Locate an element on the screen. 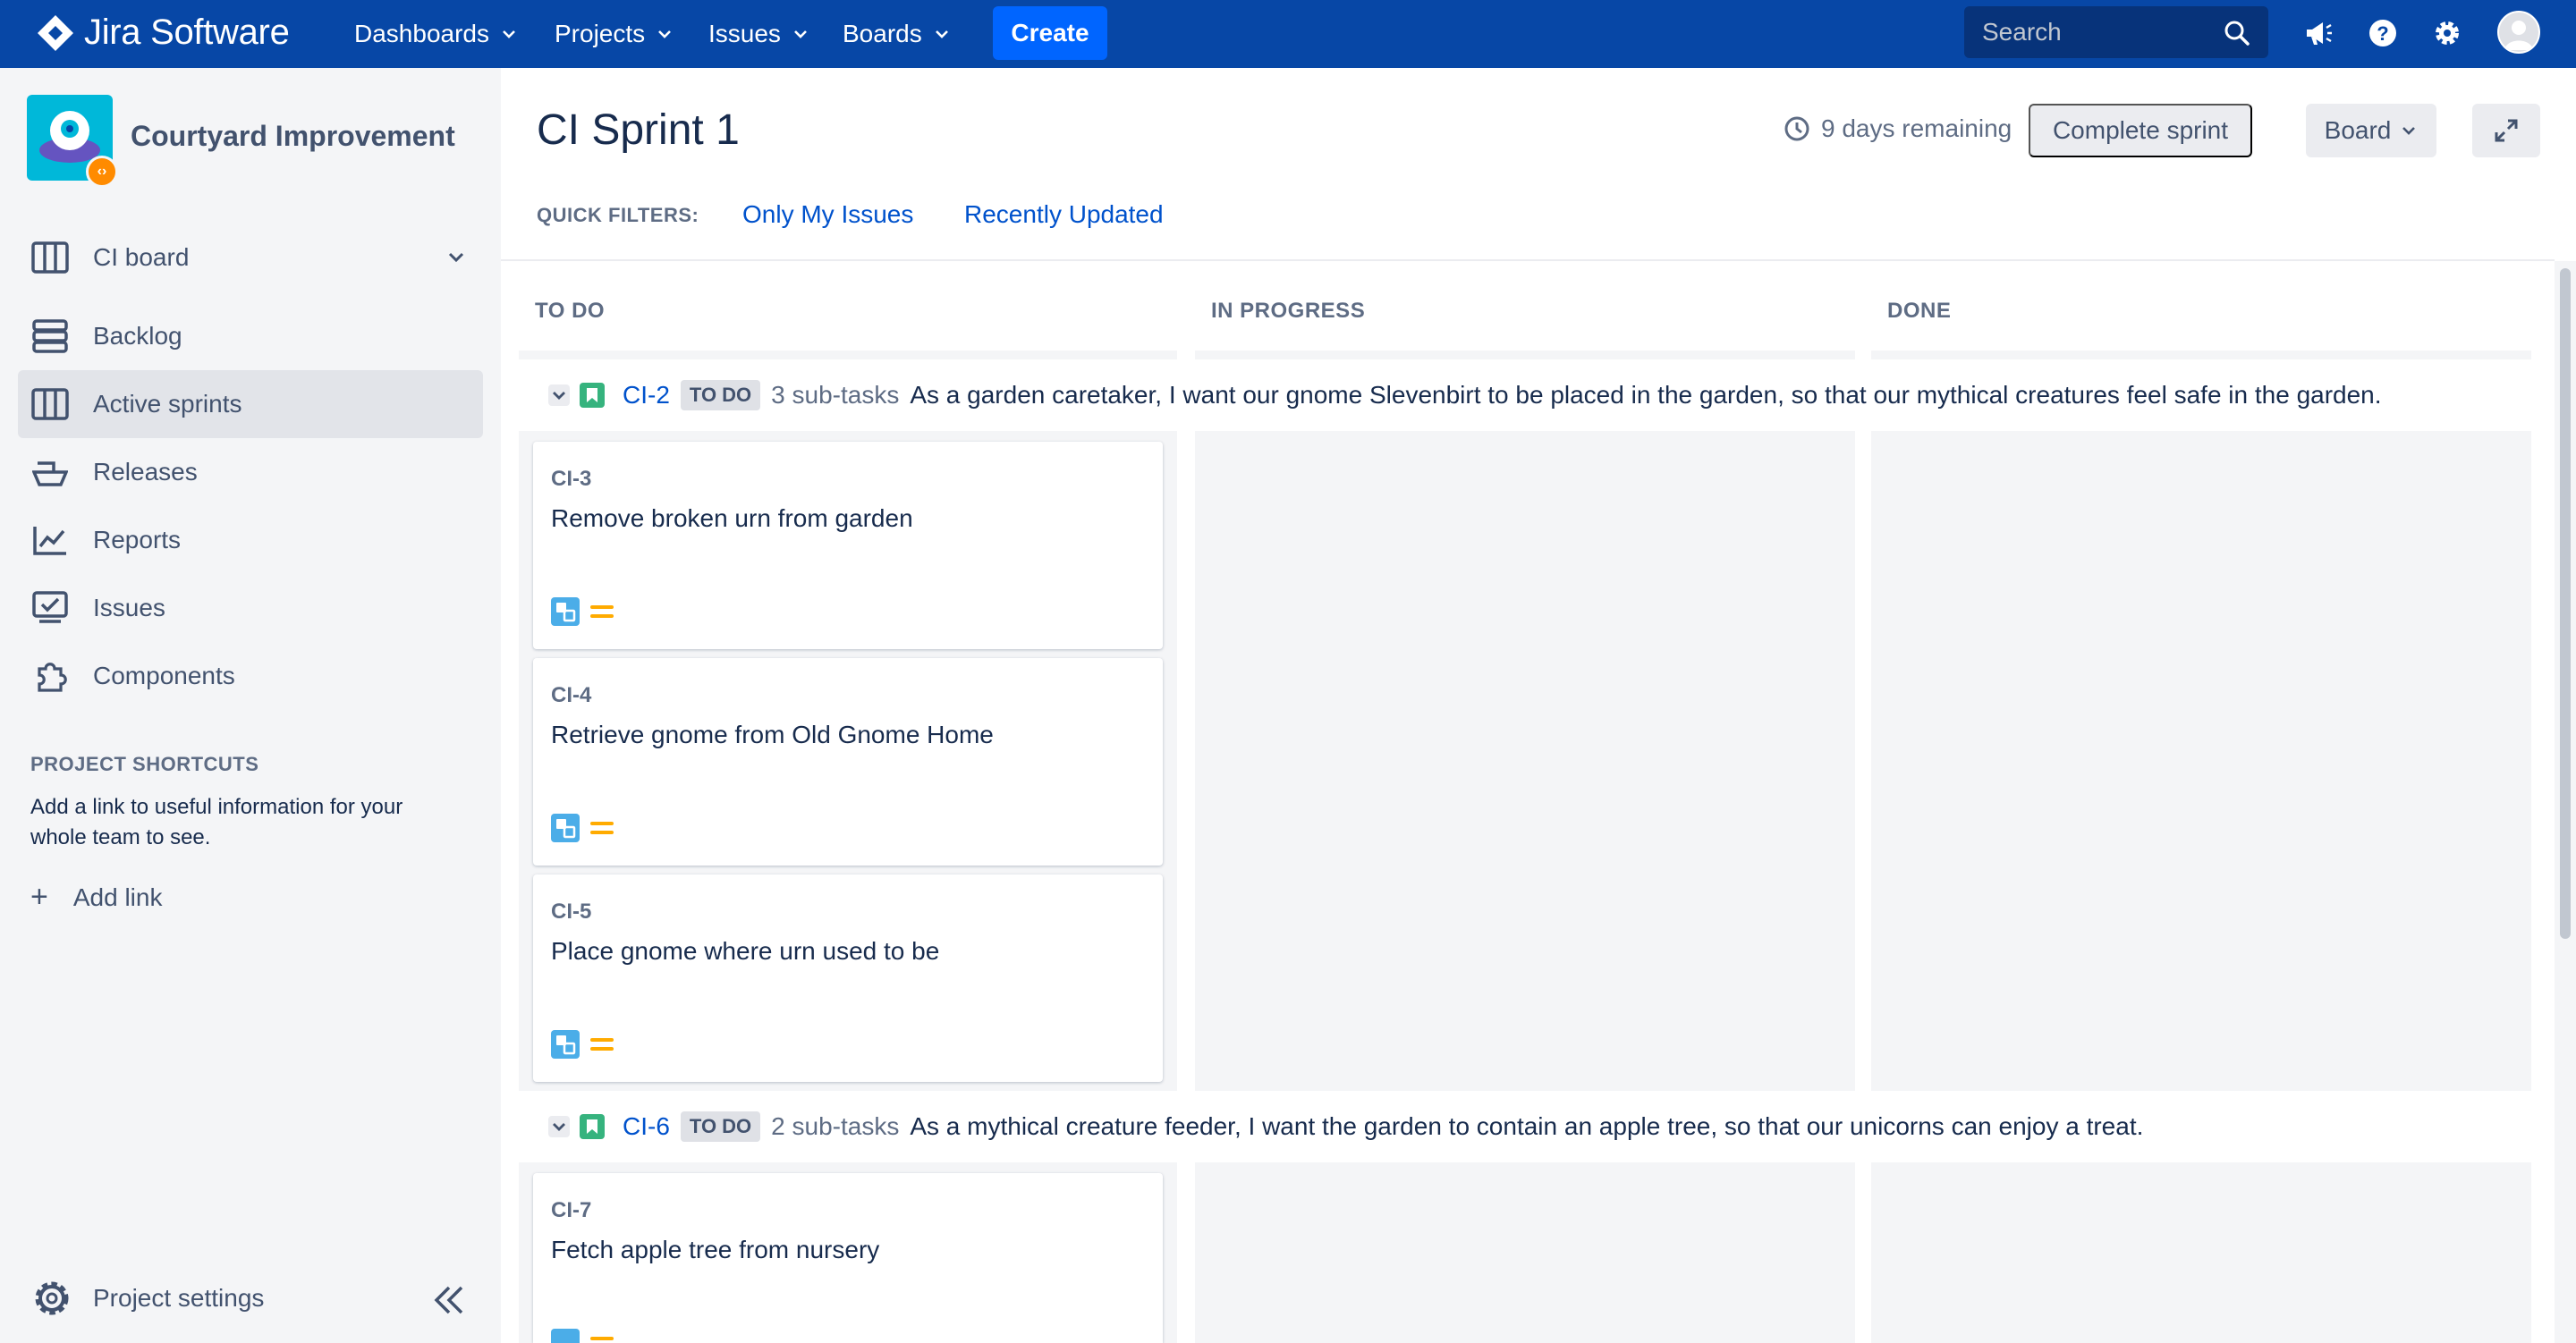 The image size is (2576, 1343). column-in-progress-area is located at coordinates (1525, 761).